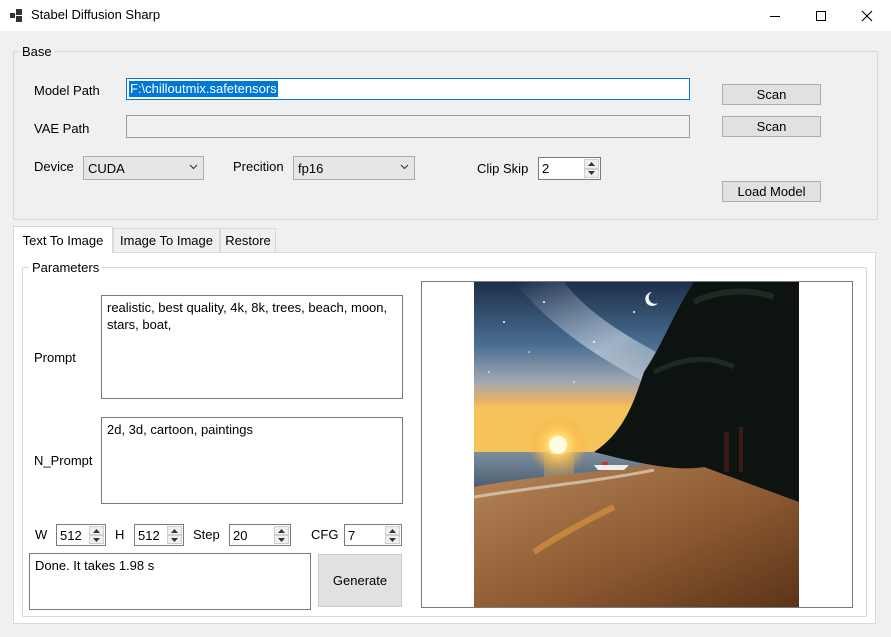 This screenshot has width=891, height=637. I want to click on step-label: Step, so click(206, 534).